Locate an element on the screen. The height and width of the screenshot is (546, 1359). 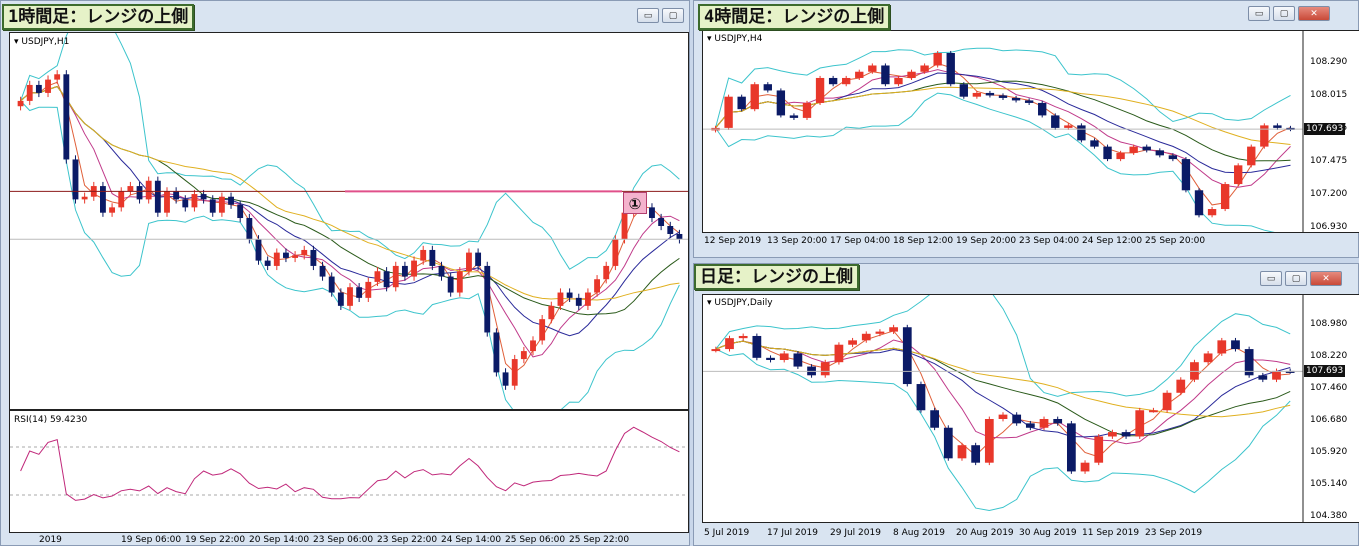
h4-window-controls: ▭ ▢ ✕ is located at coordinates (1289, 13).